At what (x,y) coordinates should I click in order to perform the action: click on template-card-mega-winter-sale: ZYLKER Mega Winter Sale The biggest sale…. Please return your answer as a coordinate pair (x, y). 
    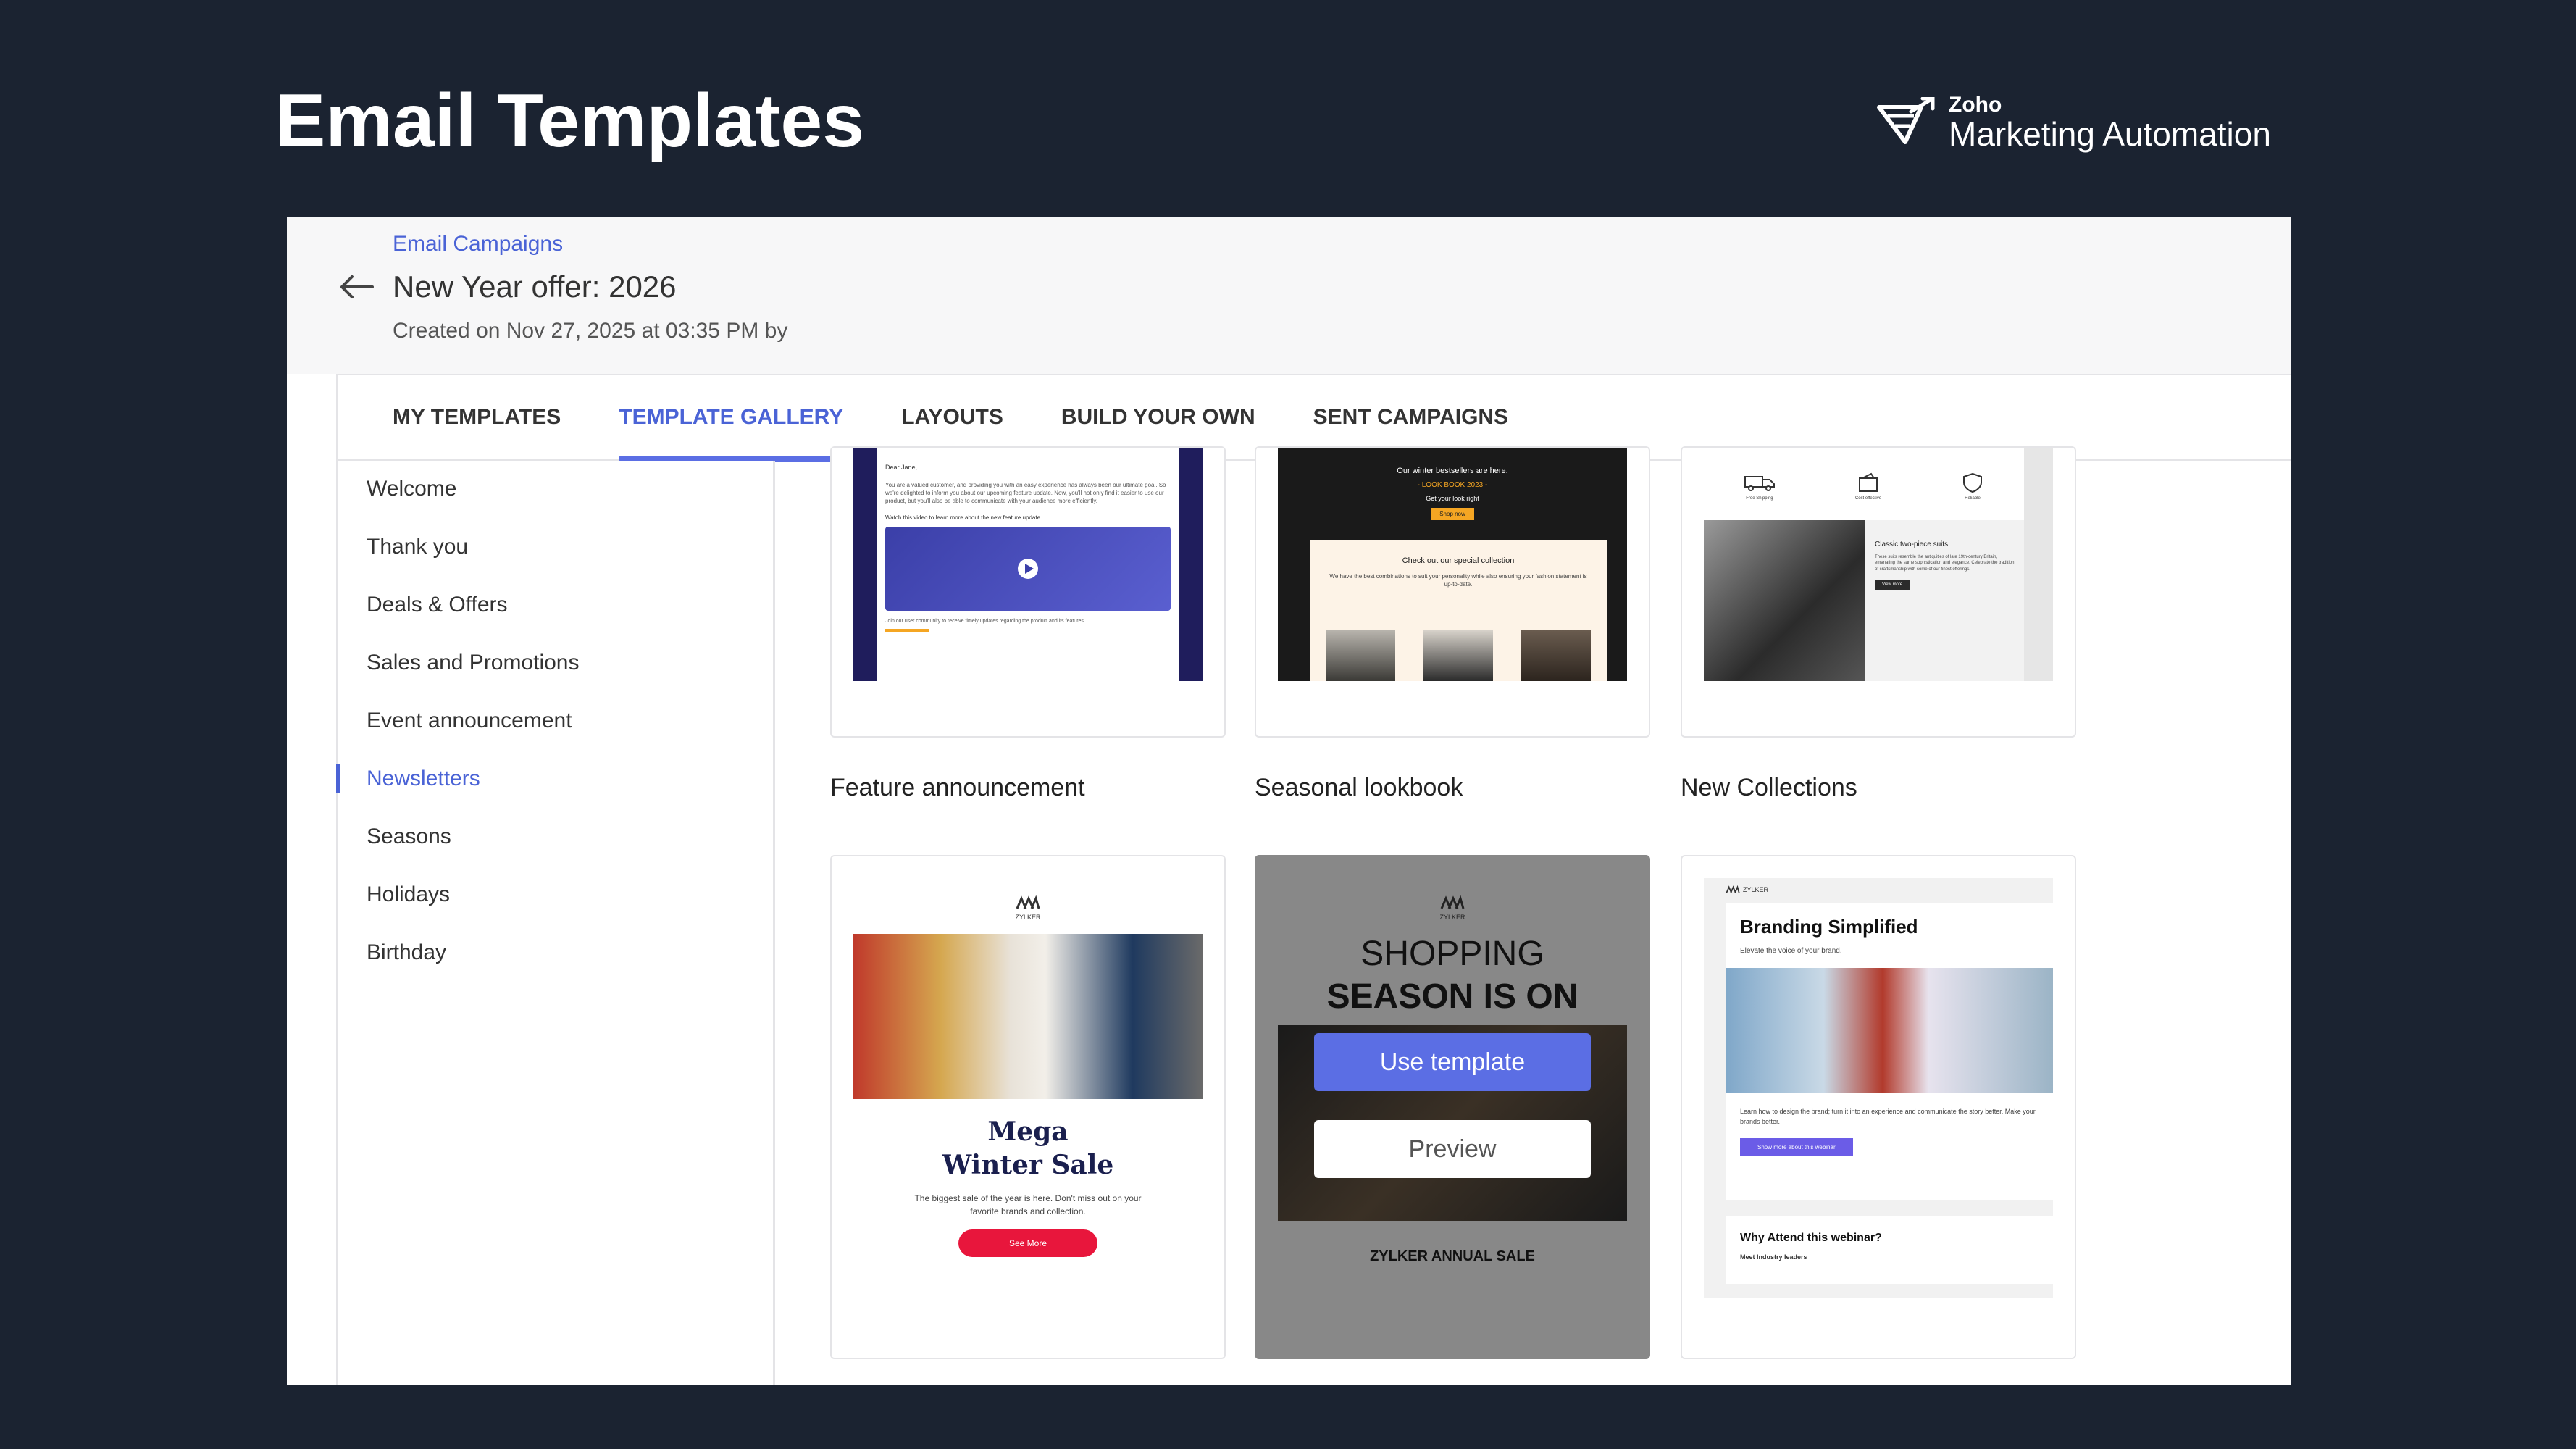
    Looking at the image, I should click on (1028, 1107).